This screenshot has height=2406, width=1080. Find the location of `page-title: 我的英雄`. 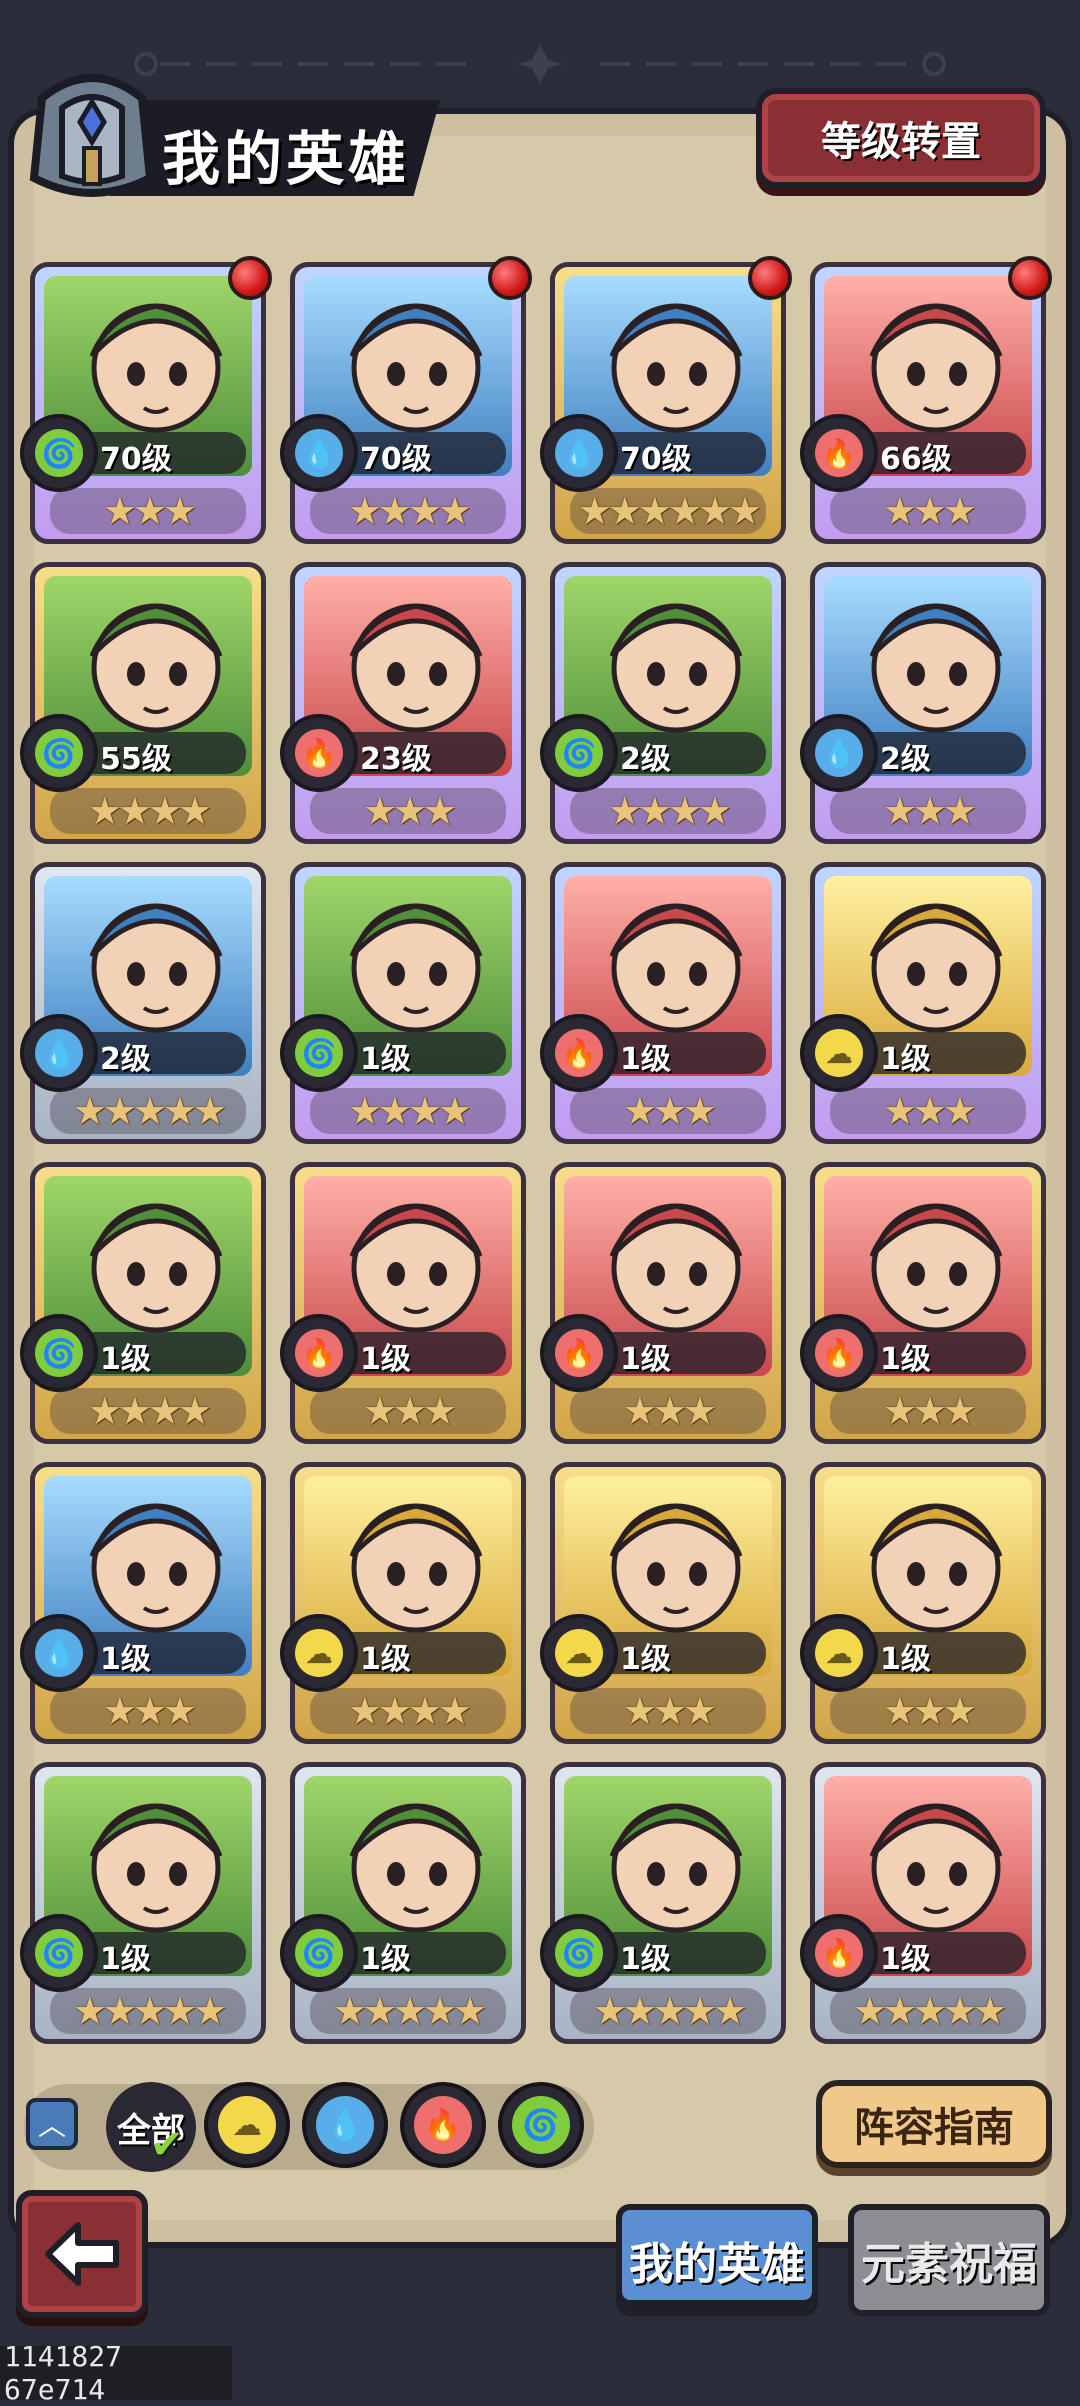

page-title: 我的英雄 is located at coordinates (286, 159).